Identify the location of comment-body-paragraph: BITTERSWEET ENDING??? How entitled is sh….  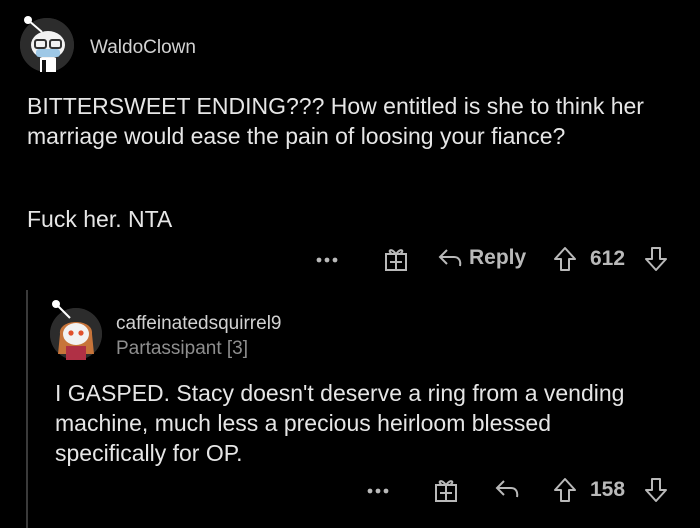
(335, 121).